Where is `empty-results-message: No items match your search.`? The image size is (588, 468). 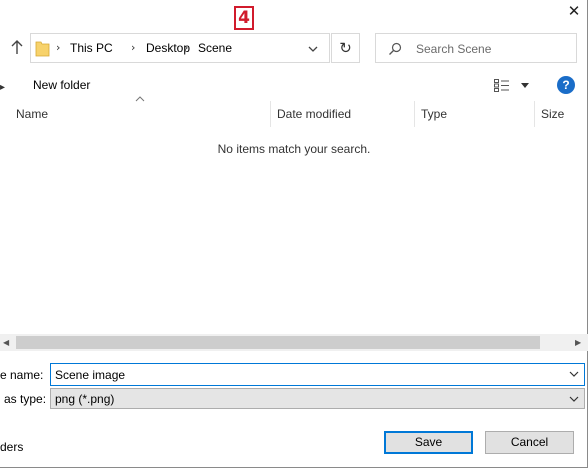 empty-results-message: No items match your search. is located at coordinates (294, 149).